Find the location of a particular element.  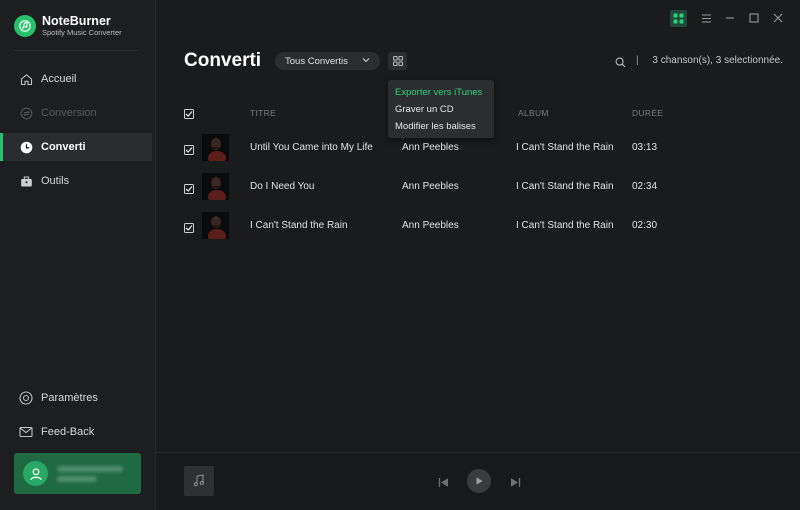

track-duration: 02:34 is located at coordinates (645, 186).